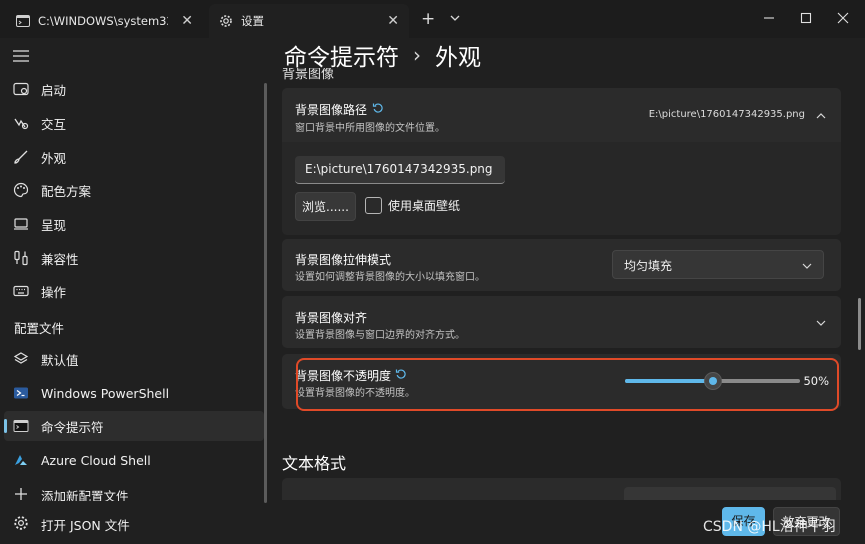  Describe the element at coordinates (105, 393) in the screenshot. I see `sidebar-item-label: Windows PowerShell` at that location.